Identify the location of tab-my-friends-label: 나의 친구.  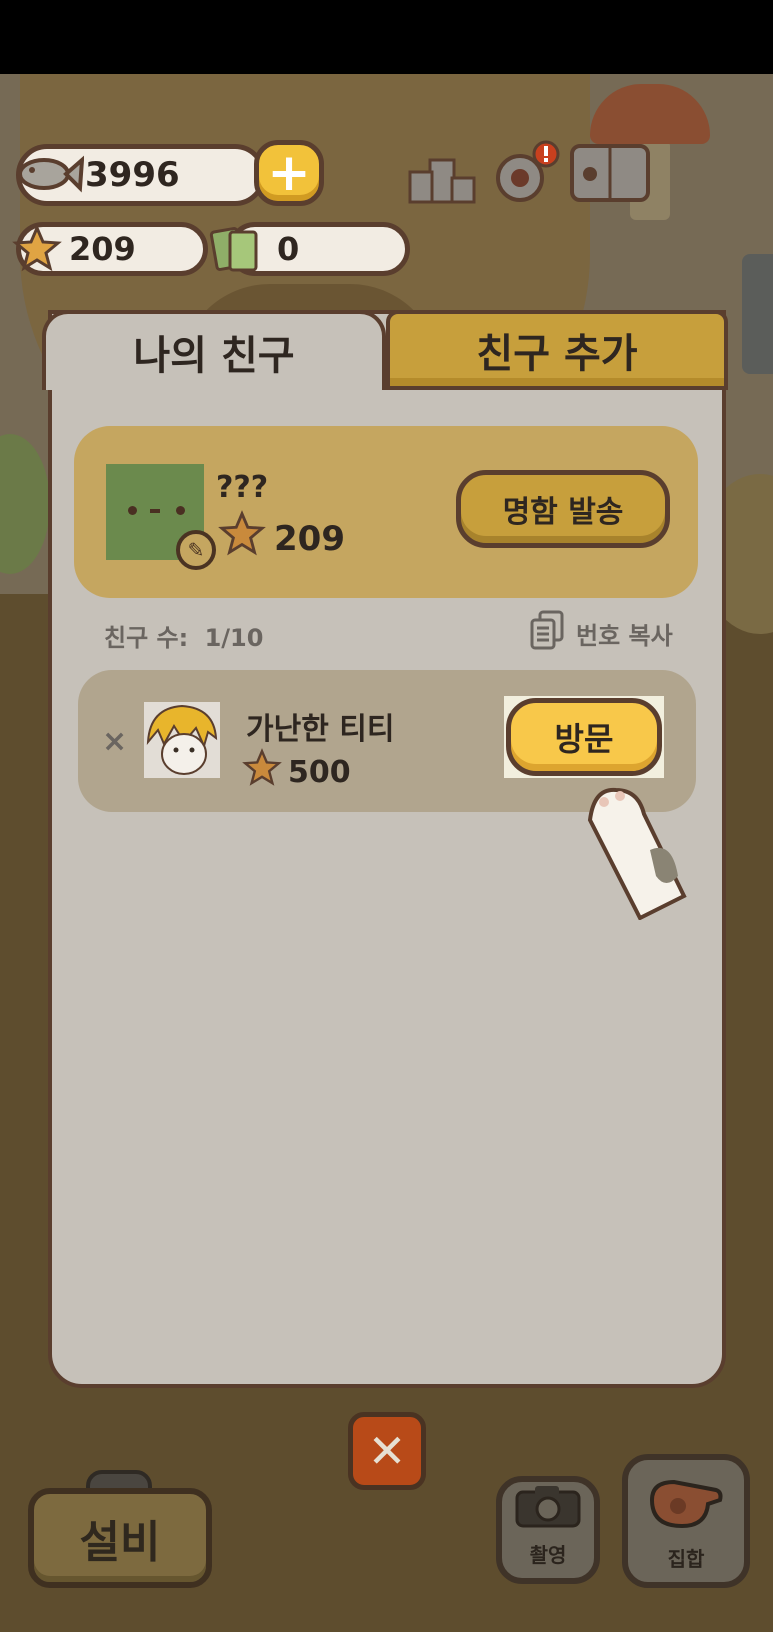
(214, 356).